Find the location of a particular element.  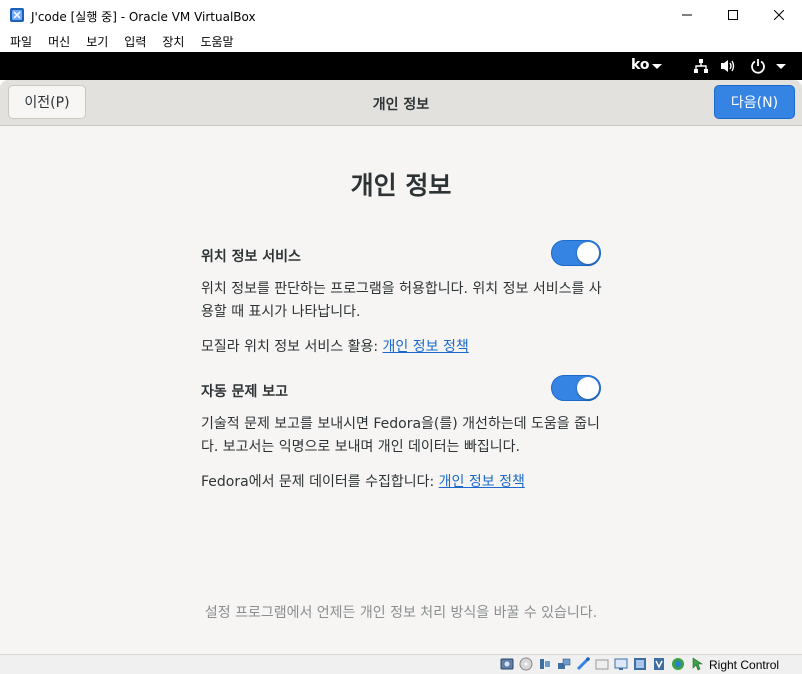

next-button: 다음(N) is located at coordinates (754, 102).